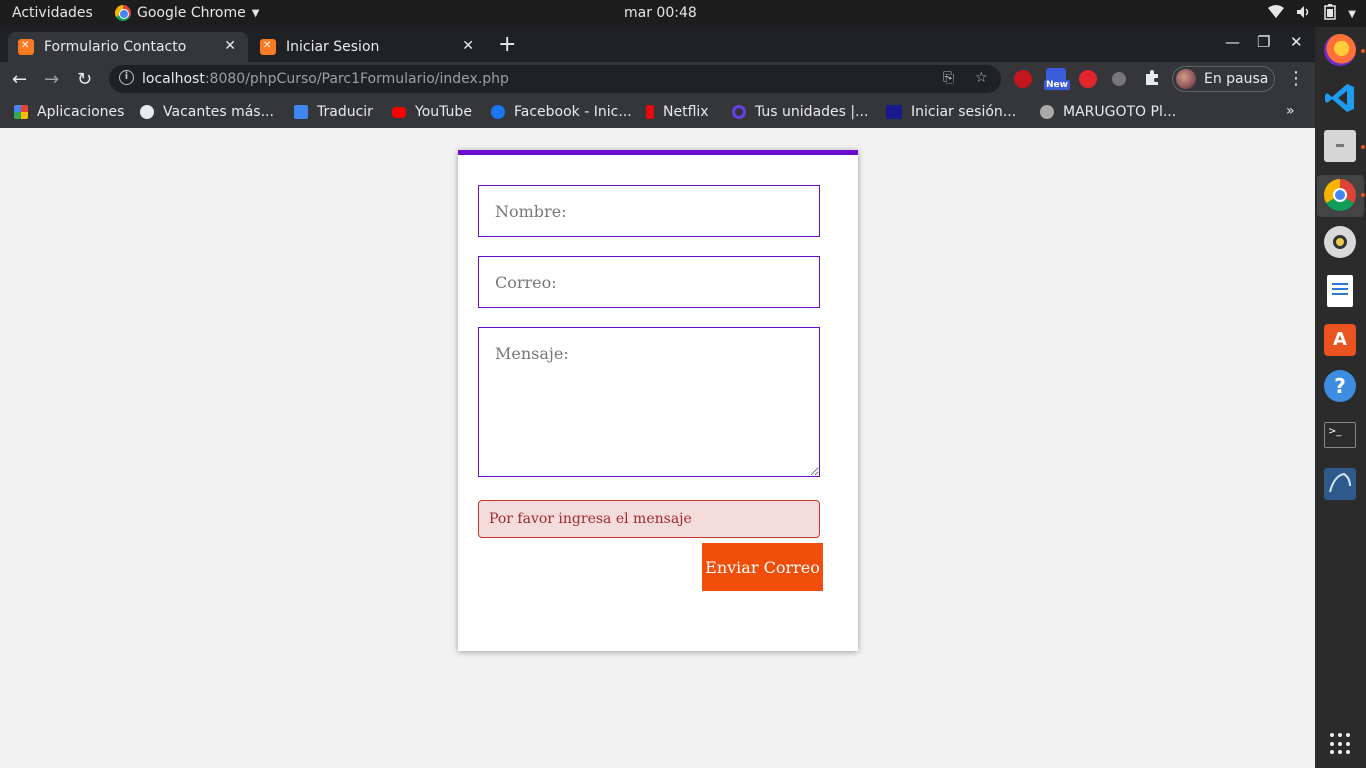 The width and height of the screenshot is (1366, 768). What do you see at coordinates (677, 112) in the screenshot?
I see `bookmark-netflix: Netflix` at bounding box center [677, 112].